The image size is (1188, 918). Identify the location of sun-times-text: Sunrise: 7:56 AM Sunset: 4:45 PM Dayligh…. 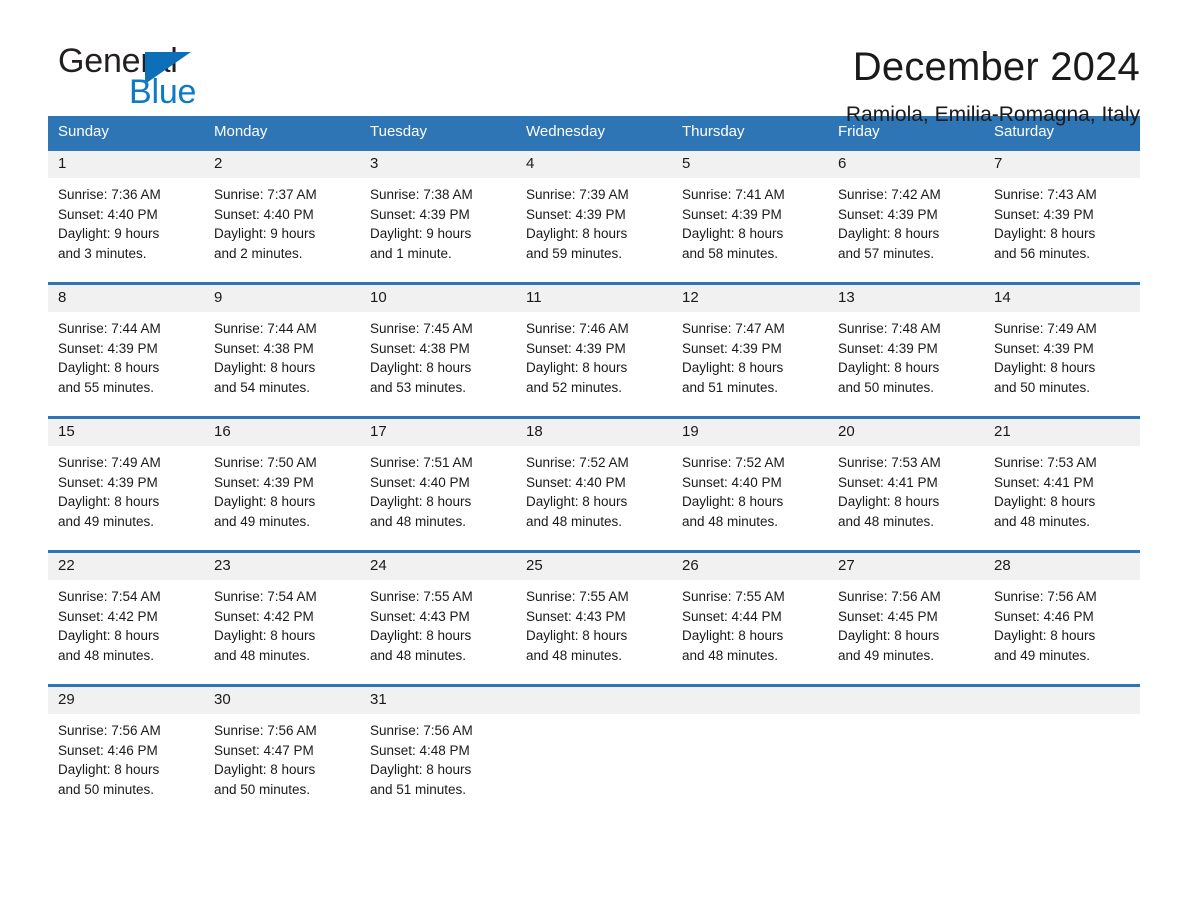
(889, 626).